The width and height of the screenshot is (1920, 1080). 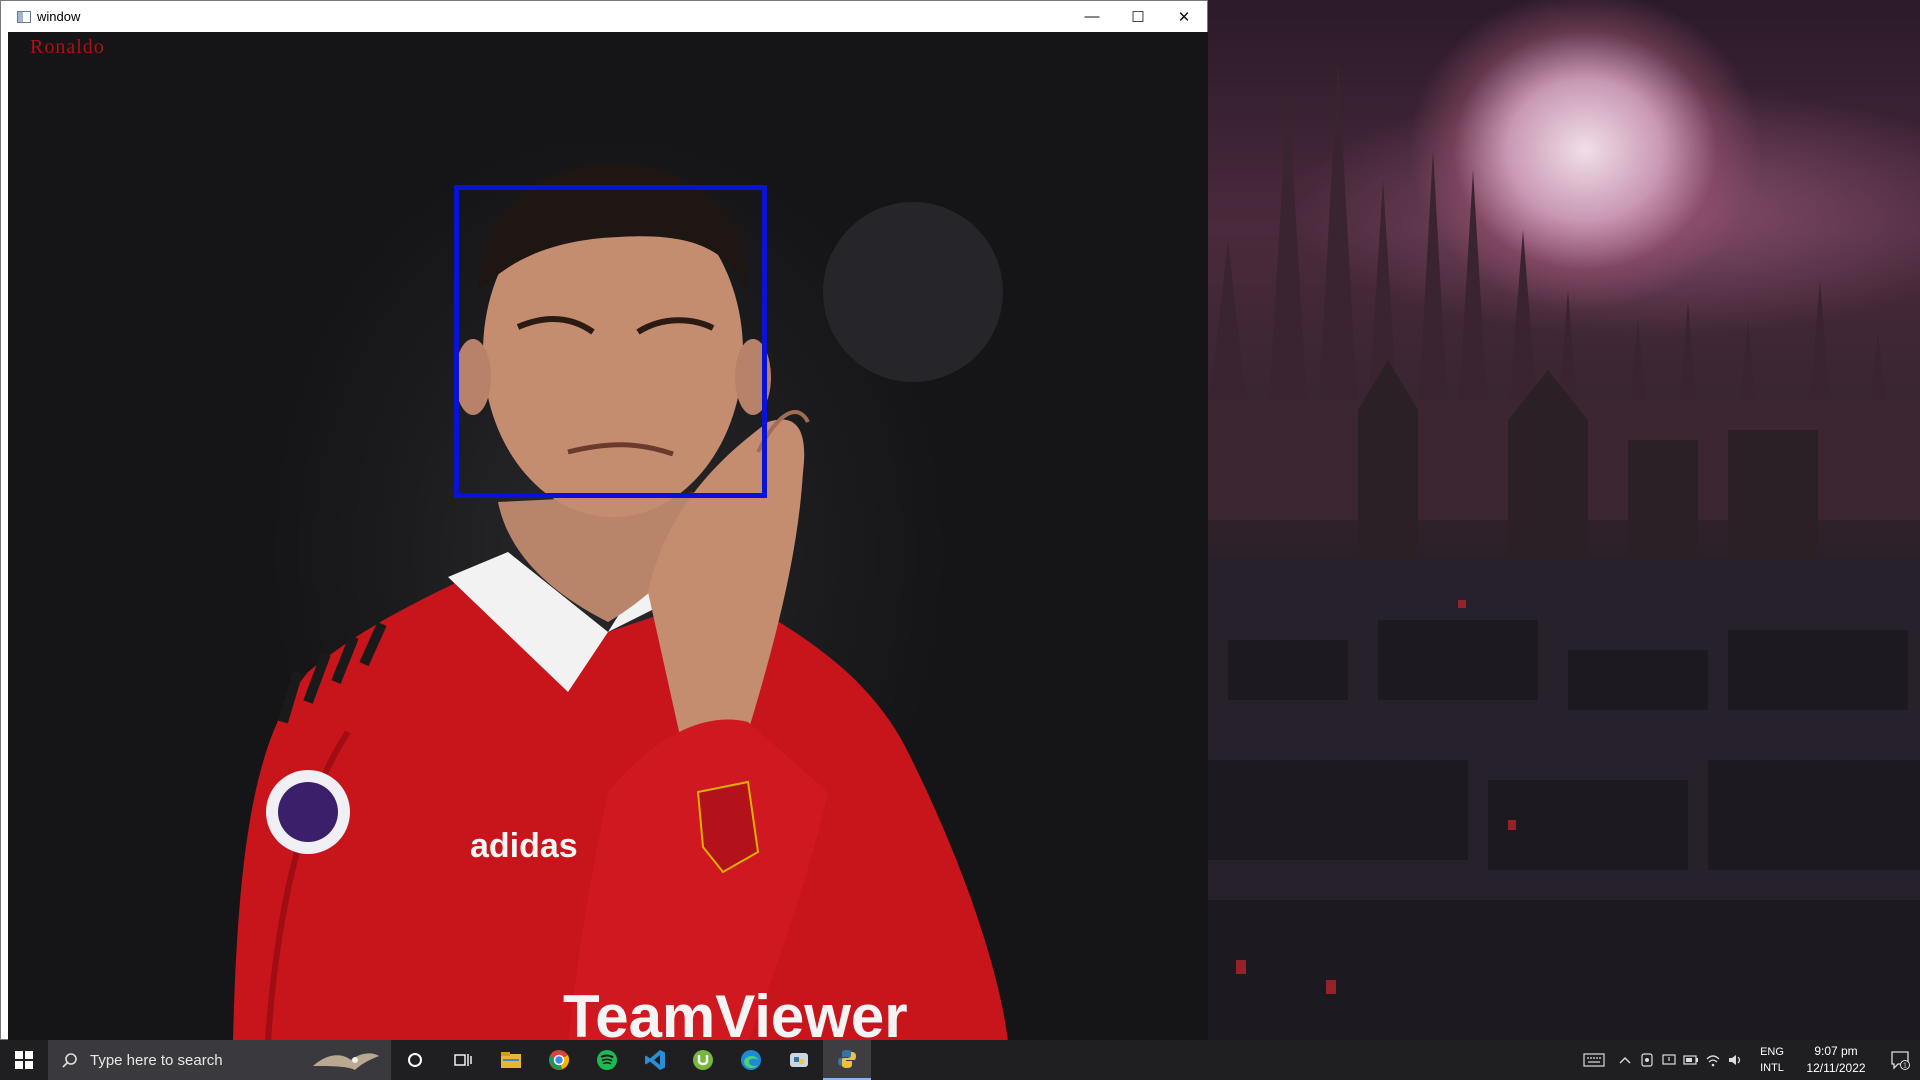 What do you see at coordinates (524, 846) in the screenshot?
I see `svg-text: adidas` at bounding box center [524, 846].